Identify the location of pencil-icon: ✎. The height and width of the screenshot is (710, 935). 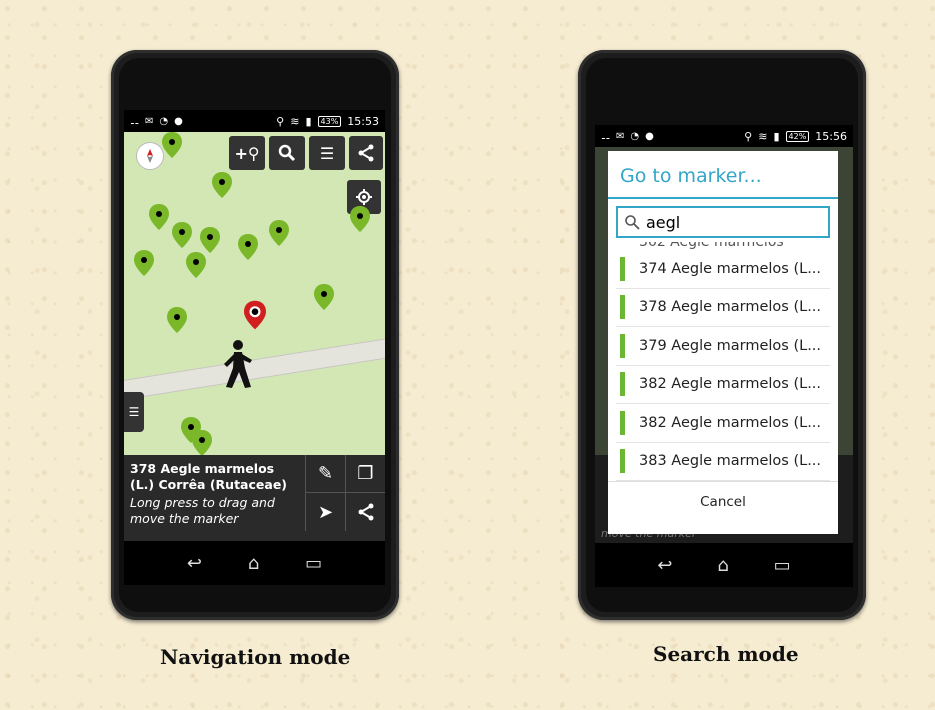
(325, 473).